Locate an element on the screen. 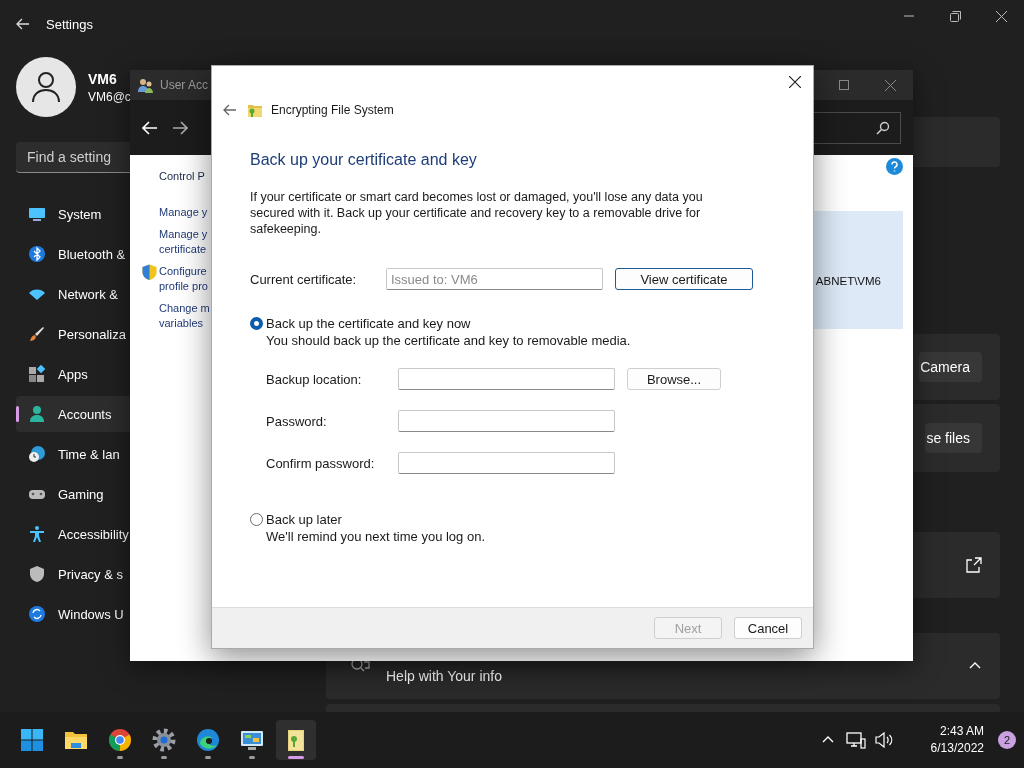 Image resolution: width=1024 pixels, height=768 pixels. page-heading: Back up your certificate and key is located at coordinates (364, 160).